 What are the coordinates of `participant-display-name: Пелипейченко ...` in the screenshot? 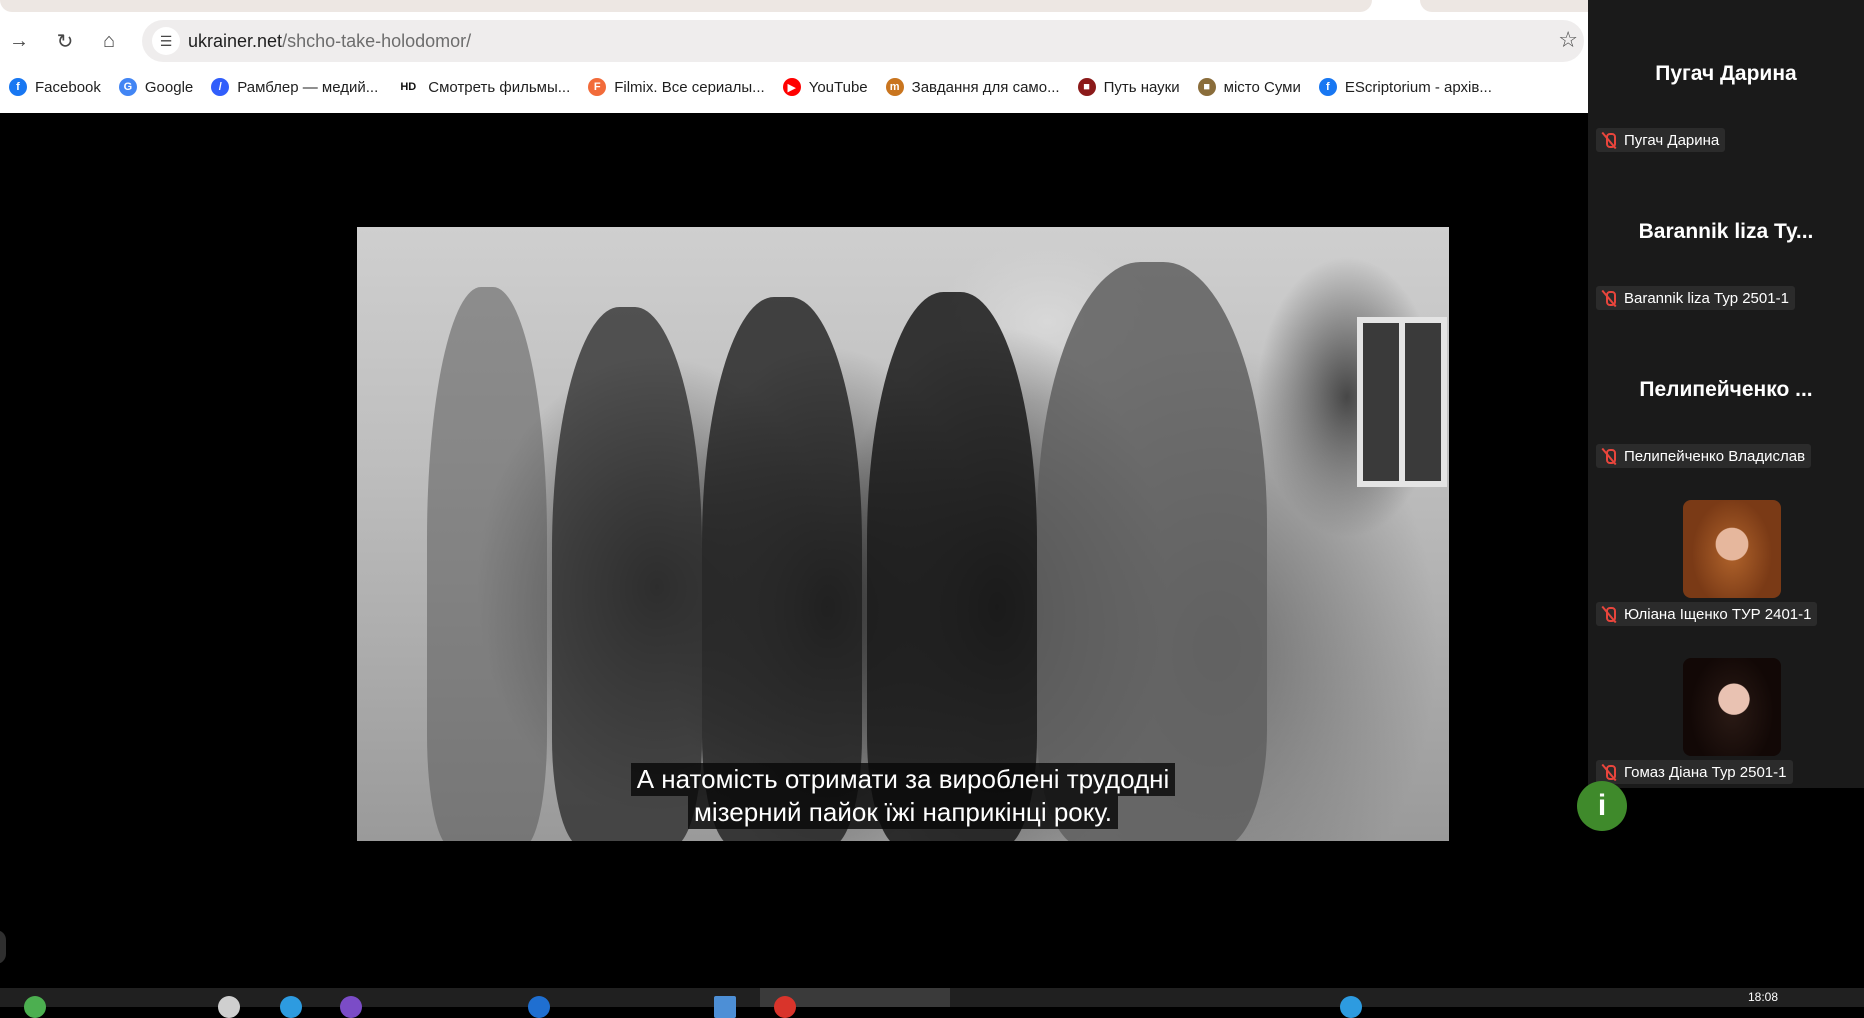 It's located at (1726, 389).